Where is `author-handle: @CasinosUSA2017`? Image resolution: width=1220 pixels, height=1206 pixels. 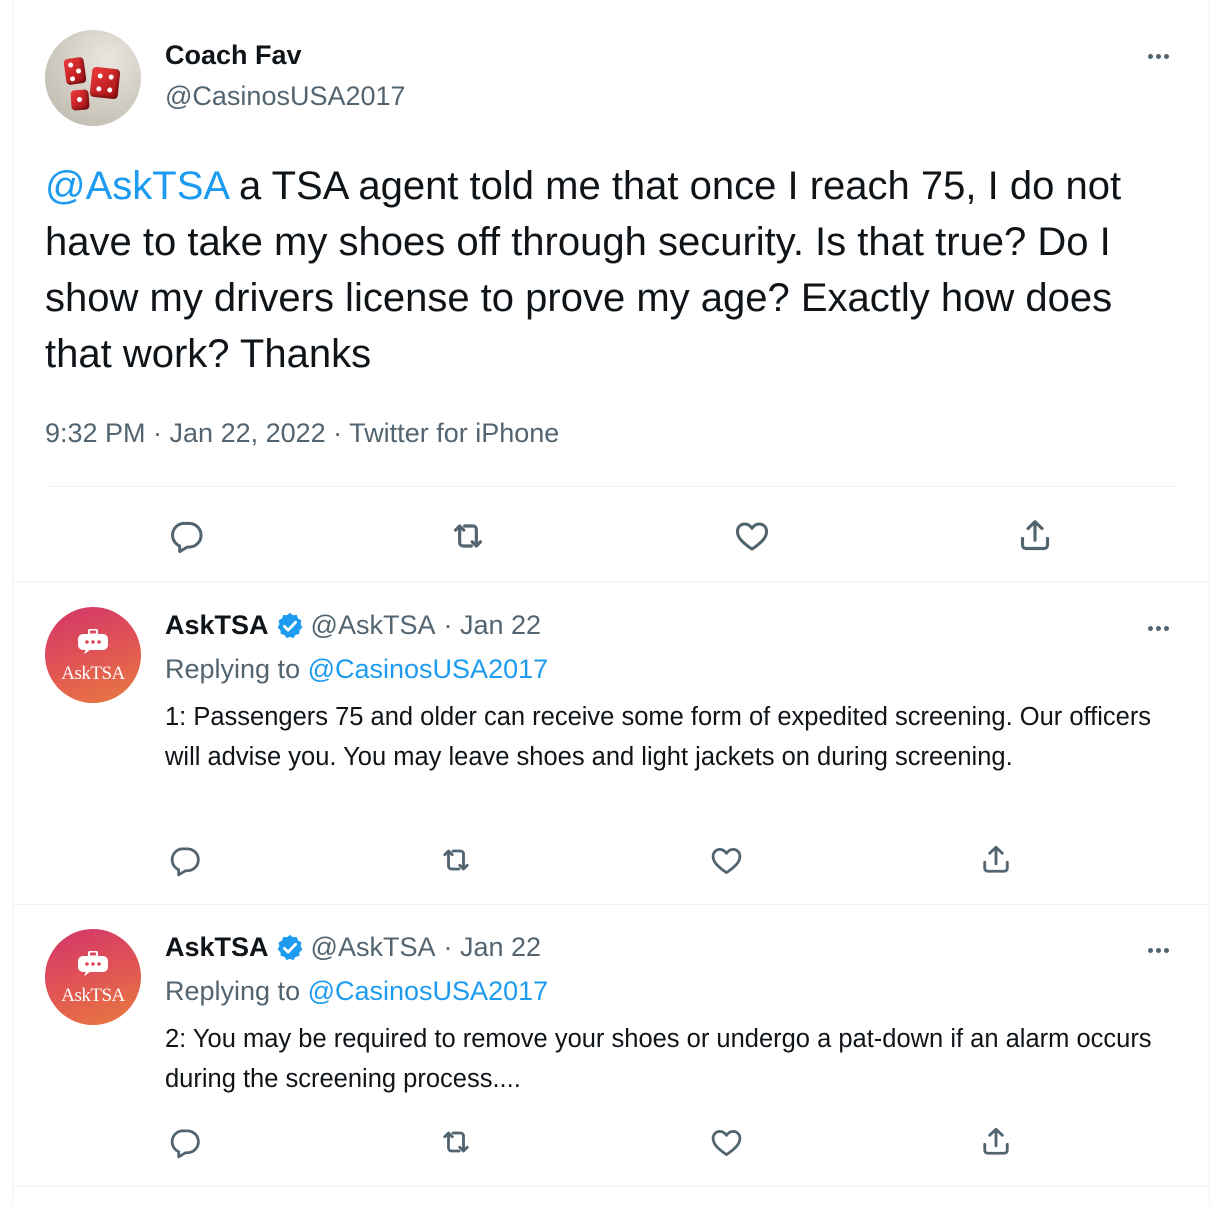 author-handle: @CasinosUSA2017 is located at coordinates (285, 96).